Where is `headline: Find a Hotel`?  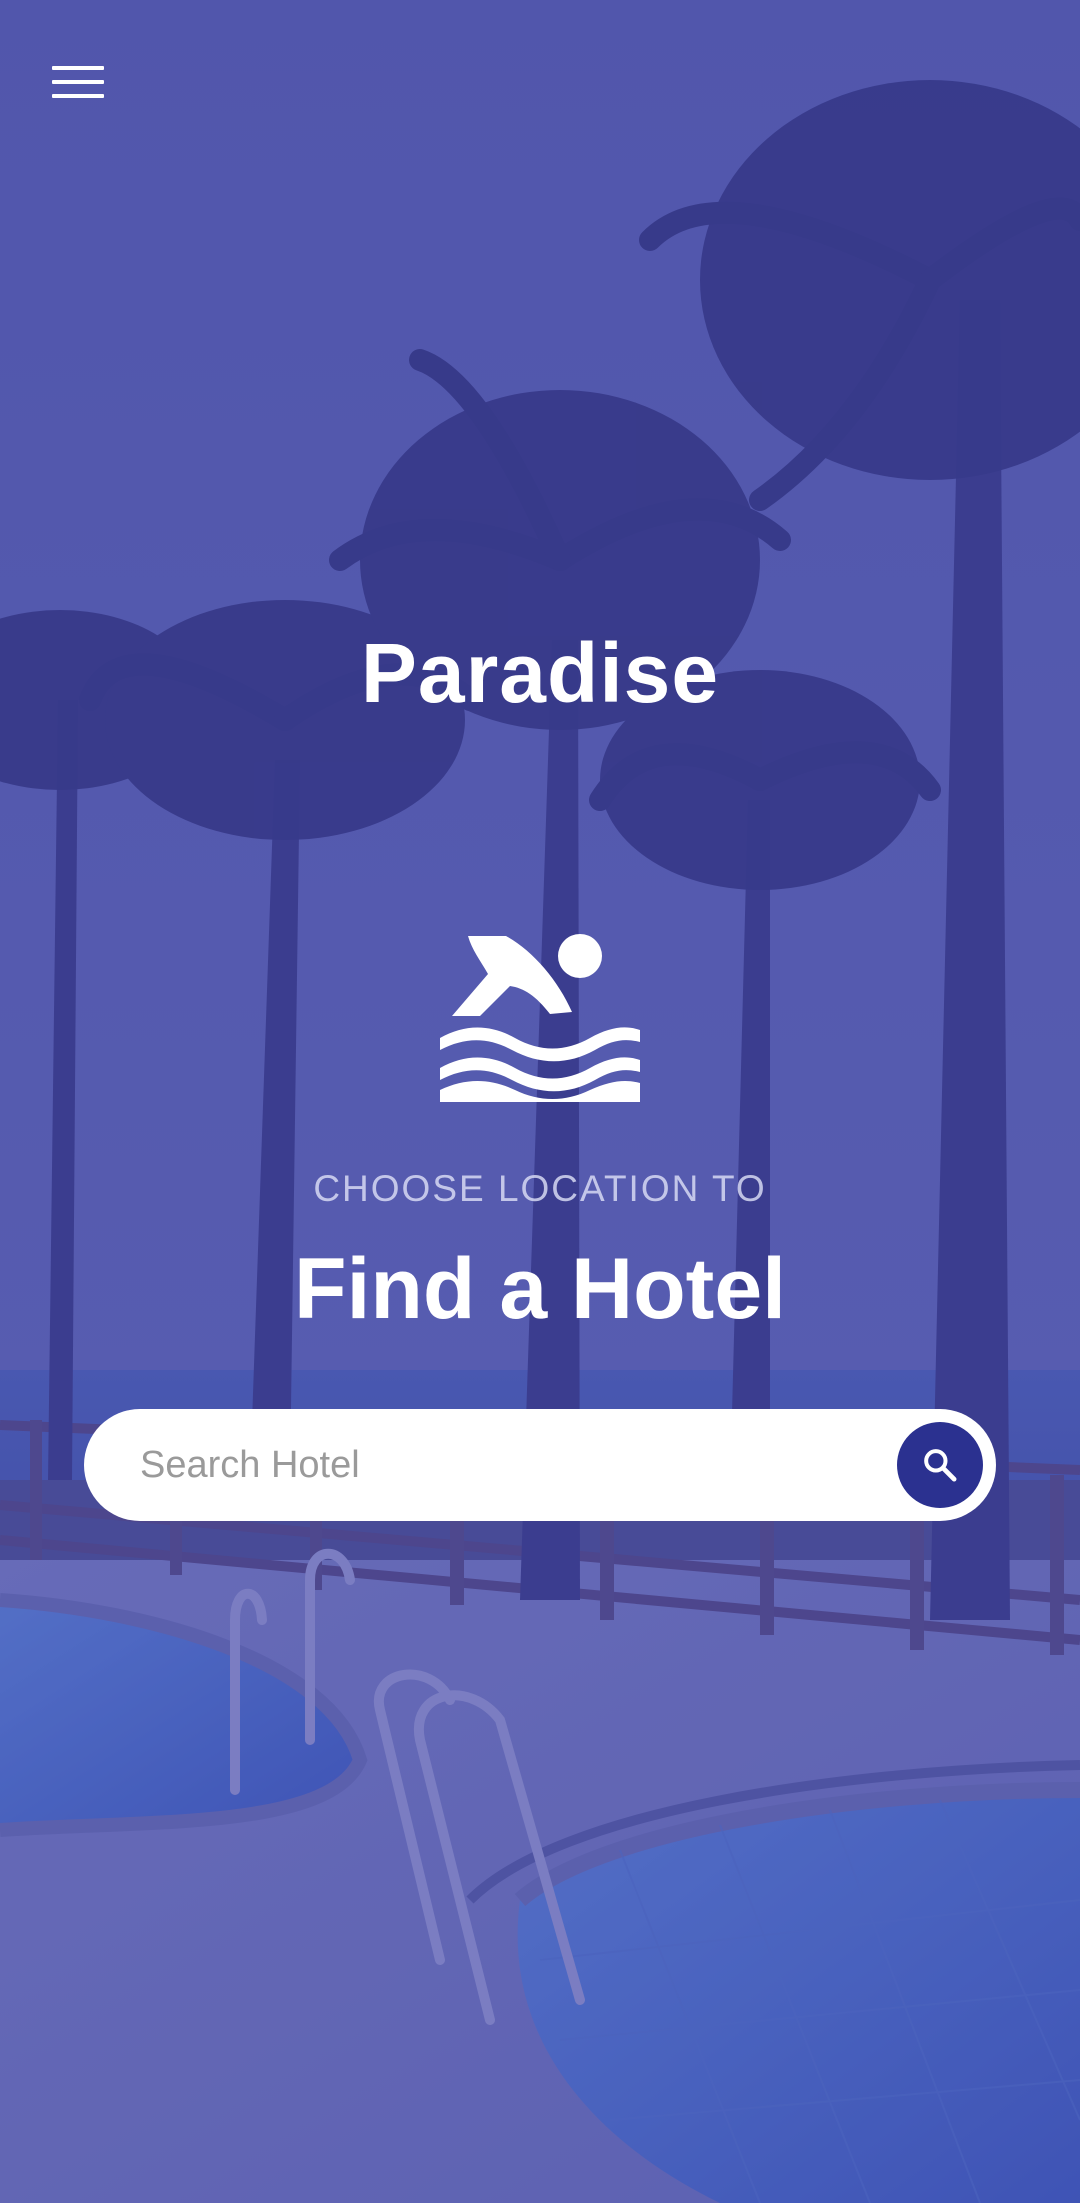 headline: Find a Hotel is located at coordinates (540, 1289).